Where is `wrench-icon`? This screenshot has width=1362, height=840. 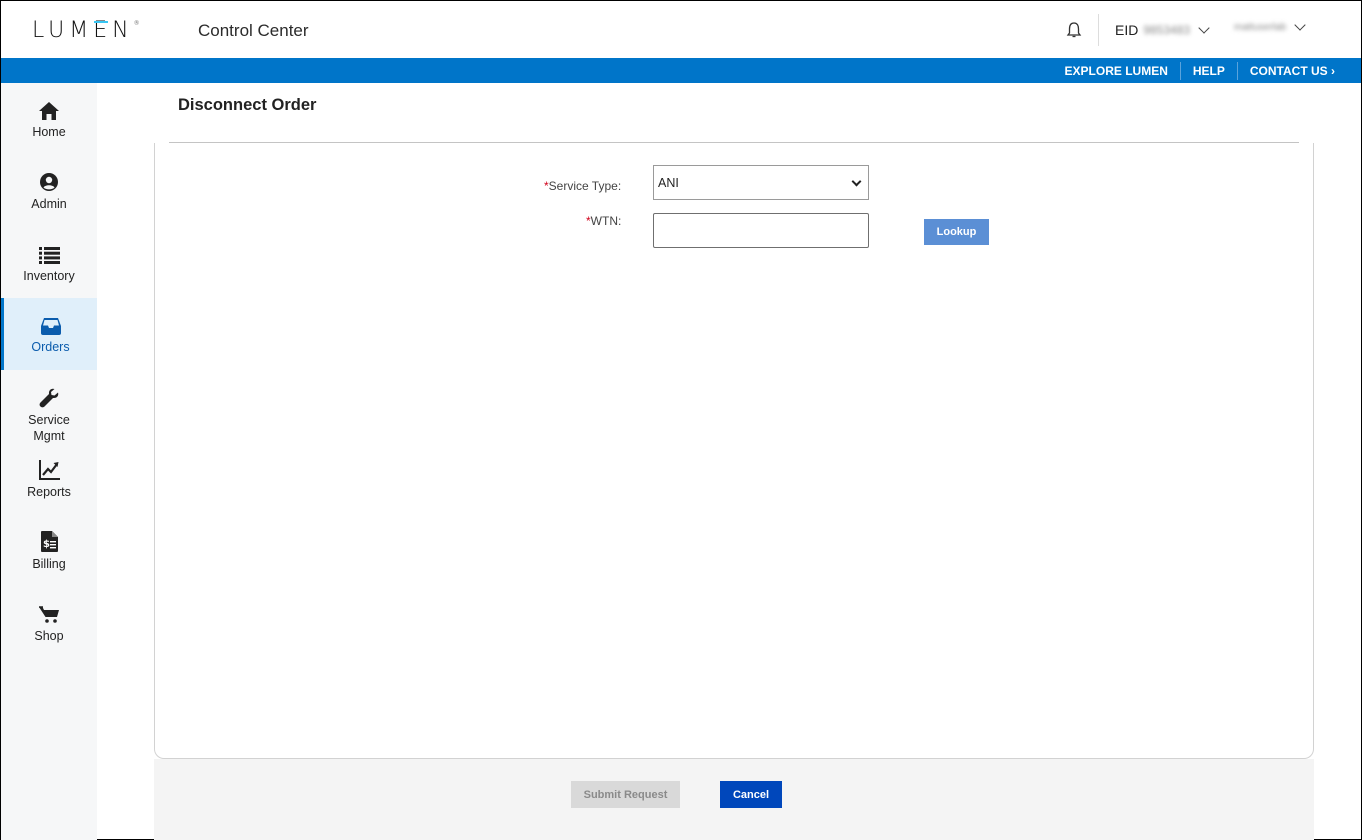
wrench-icon is located at coordinates (49, 398).